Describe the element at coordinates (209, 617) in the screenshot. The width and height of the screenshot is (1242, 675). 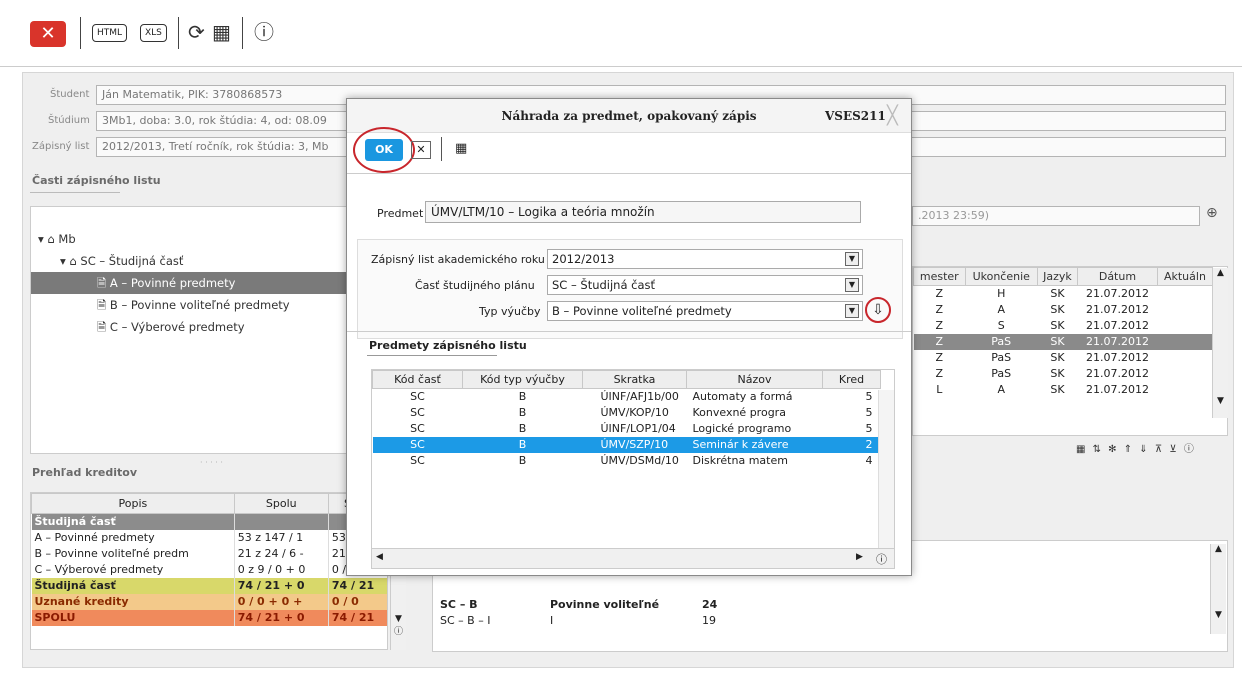
I see `table-row: SPOLU 74 / 21 + 0 74 / 21` at that location.